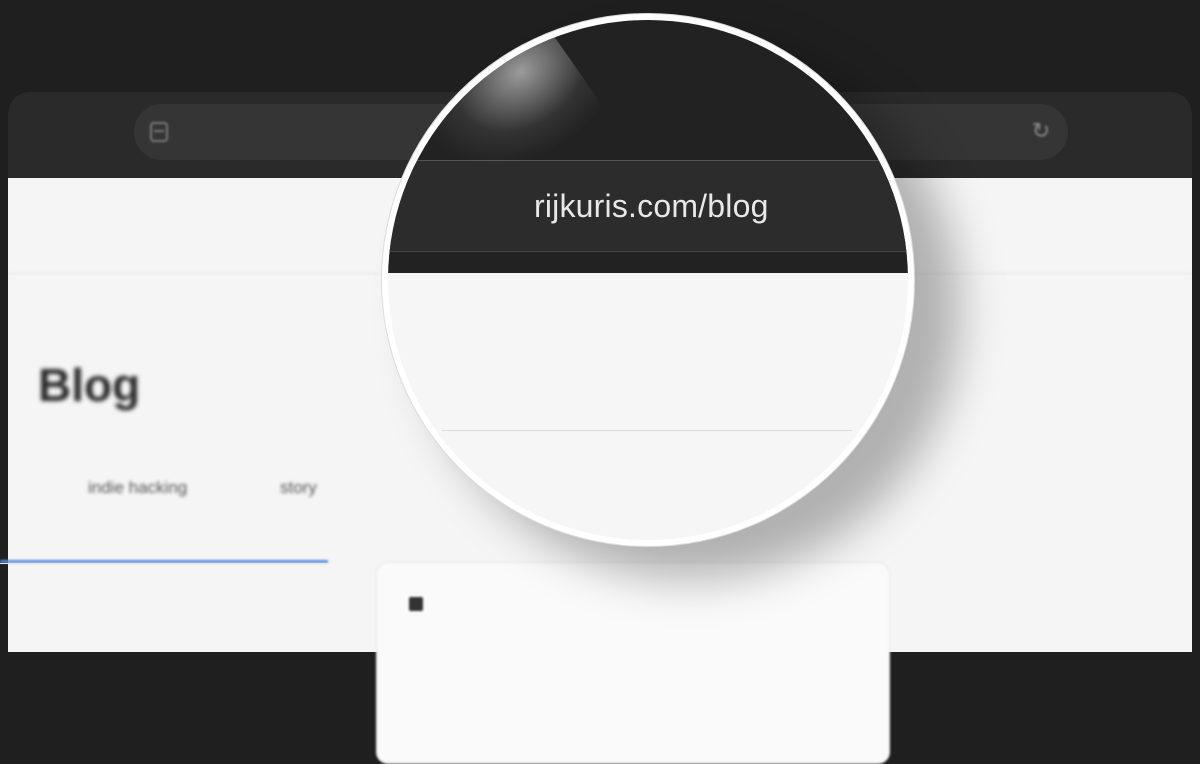 Image resolution: width=1200 pixels, height=764 pixels. What do you see at coordinates (89, 385) in the screenshot?
I see `page-title: Blog` at bounding box center [89, 385].